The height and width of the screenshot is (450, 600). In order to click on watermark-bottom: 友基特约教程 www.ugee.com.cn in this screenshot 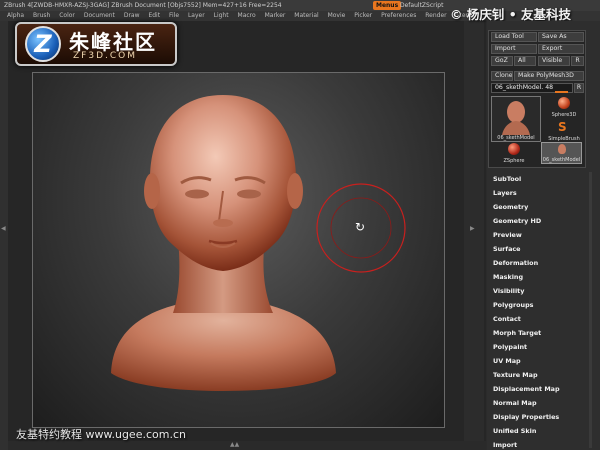, I will do `click(101, 434)`.